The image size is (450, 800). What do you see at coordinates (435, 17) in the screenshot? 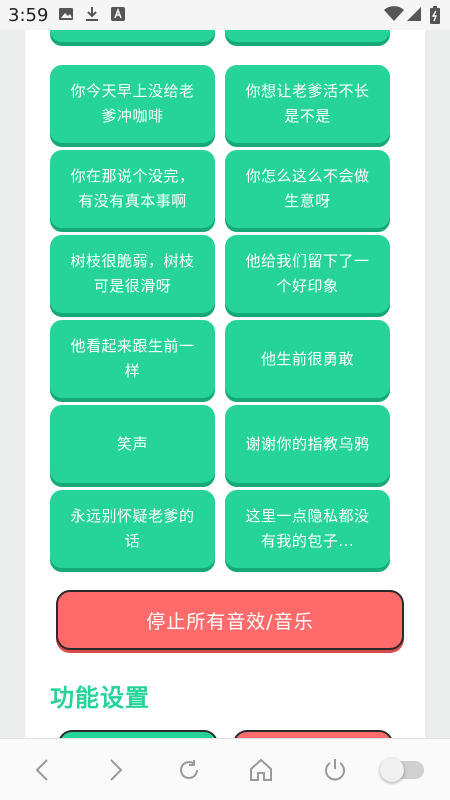
I see `battery-icon` at bounding box center [435, 17].